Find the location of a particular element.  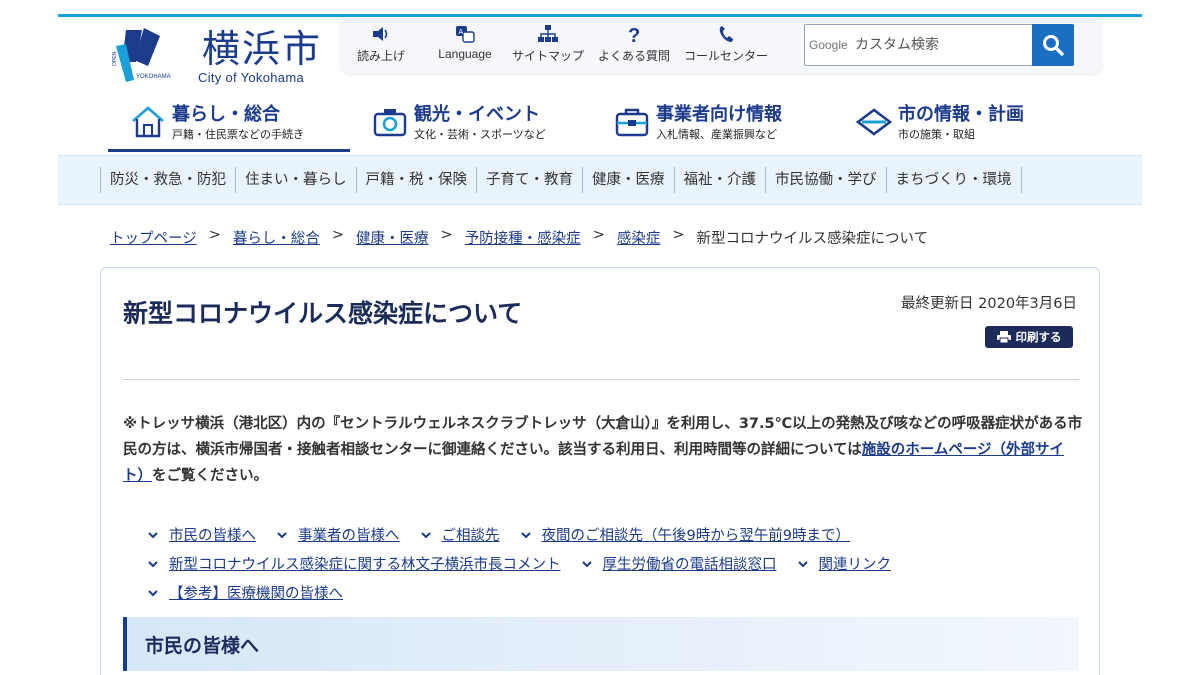

notice-tail: をご覧ください。 is located at coordinates (210, 476).